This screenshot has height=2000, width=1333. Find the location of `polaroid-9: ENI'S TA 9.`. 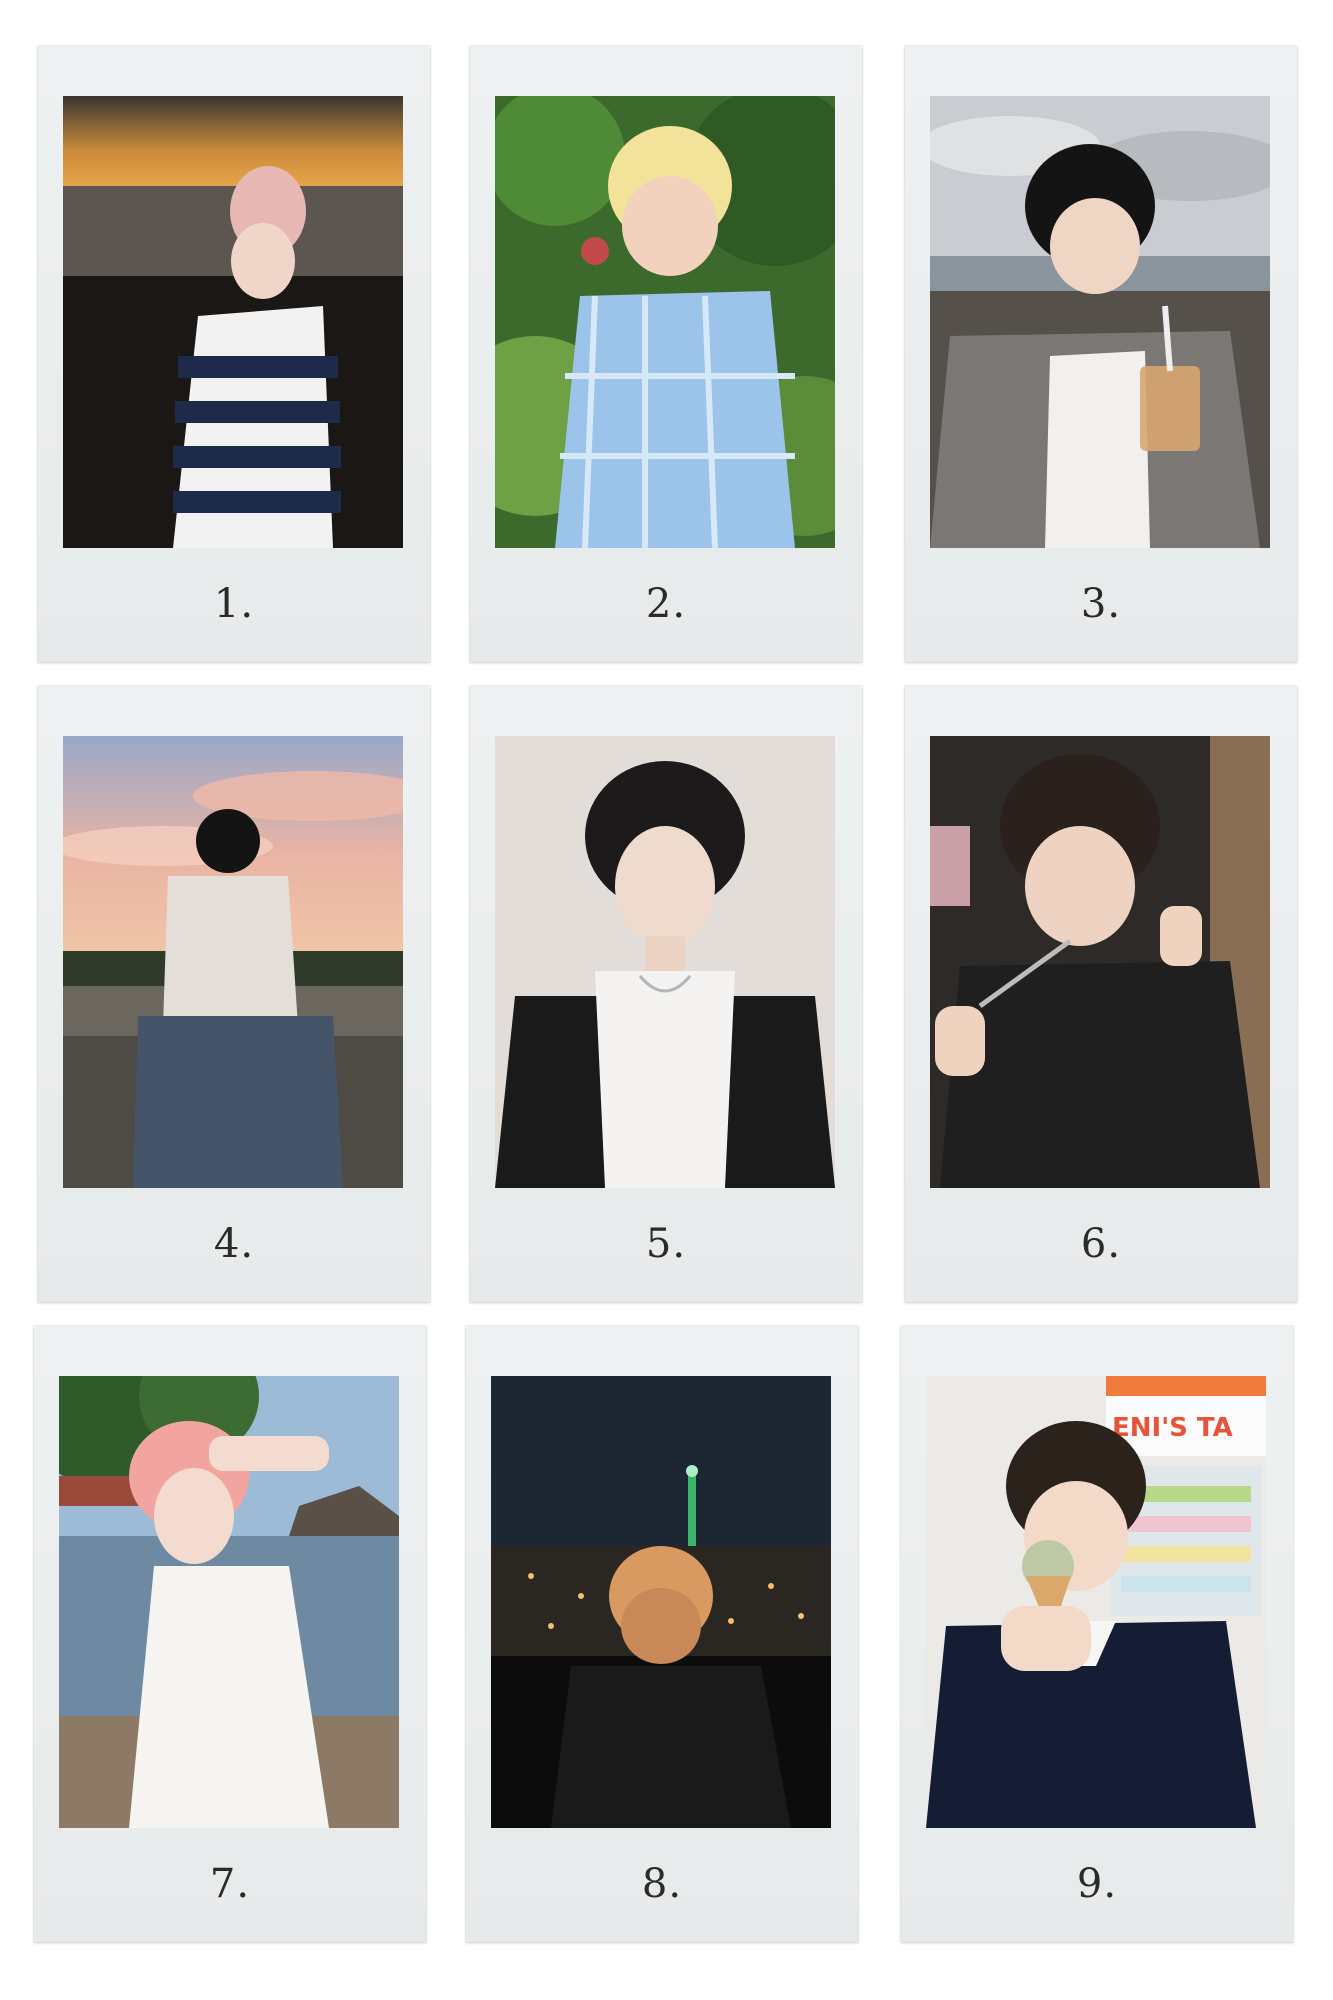

polaroid-9: ENI'S TA 9. is located at coordinates (1097, 1634).